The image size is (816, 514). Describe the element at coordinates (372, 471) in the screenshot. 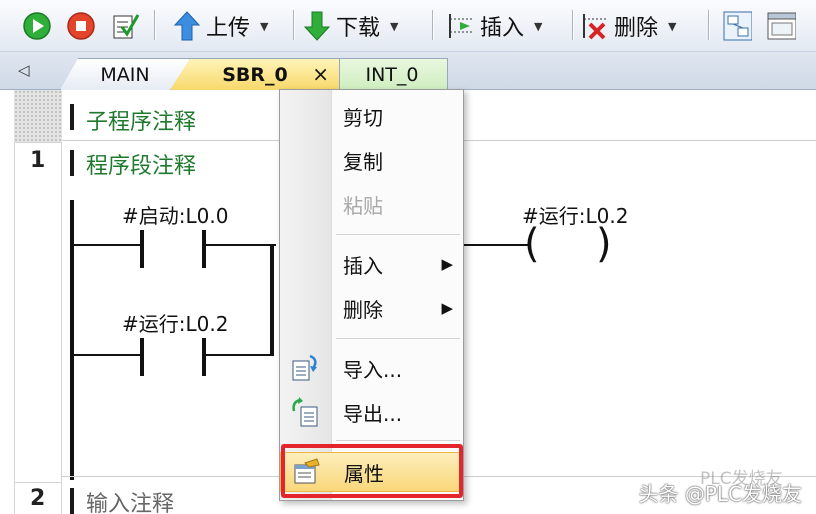

I see `highlight-frame` at that location.